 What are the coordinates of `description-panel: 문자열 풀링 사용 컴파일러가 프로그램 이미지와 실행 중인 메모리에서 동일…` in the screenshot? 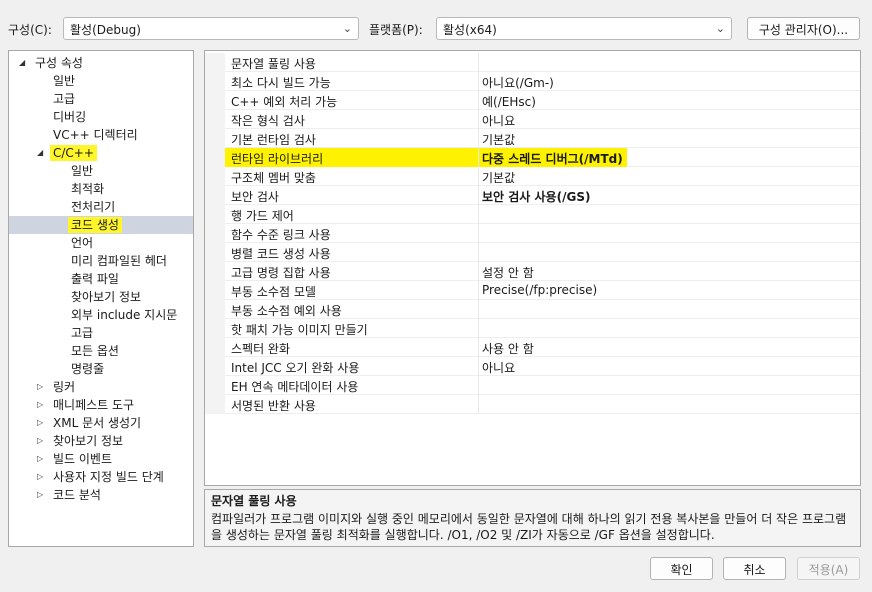 It's located at (532, 518).